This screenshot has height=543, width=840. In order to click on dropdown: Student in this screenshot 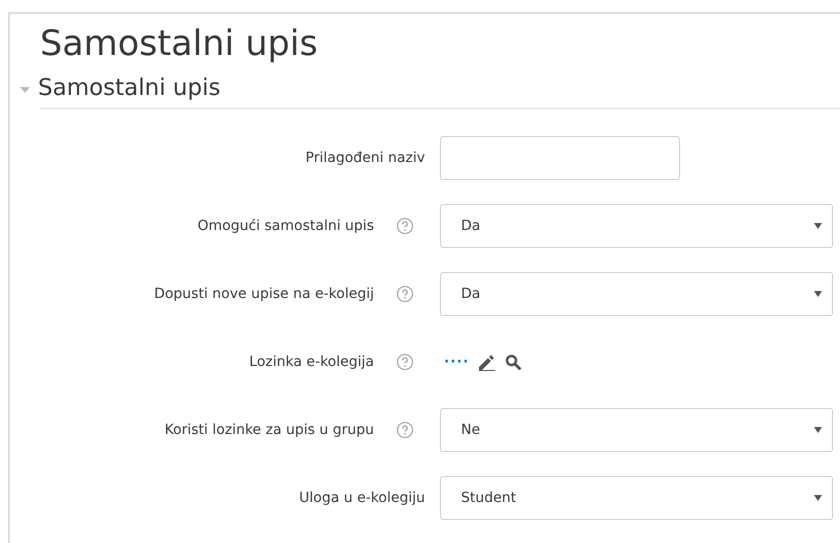, I will do `click(636, 498)`.